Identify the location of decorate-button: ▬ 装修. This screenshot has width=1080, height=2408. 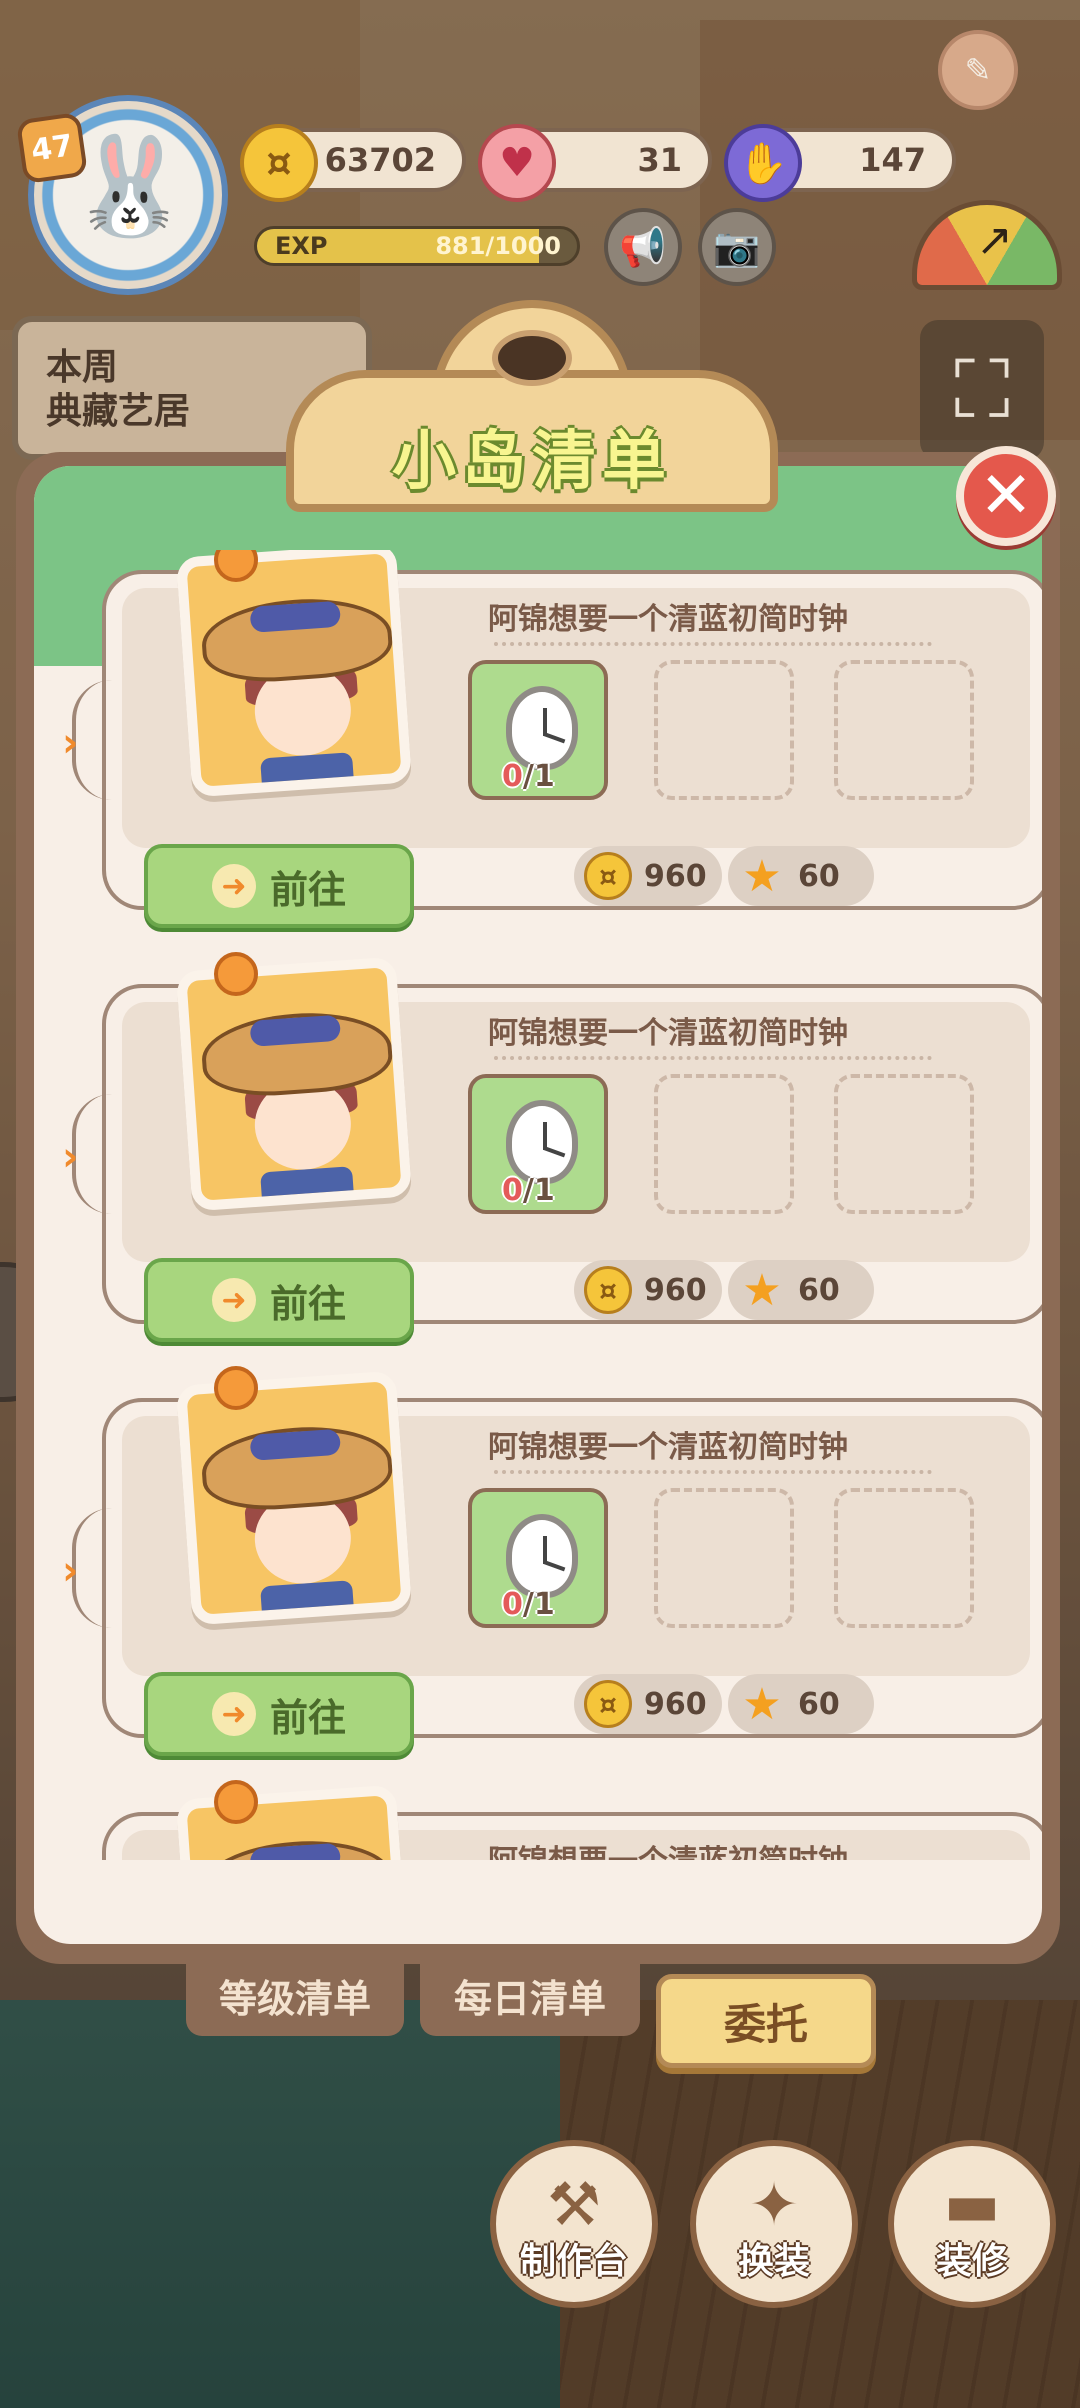
(972, 2224).